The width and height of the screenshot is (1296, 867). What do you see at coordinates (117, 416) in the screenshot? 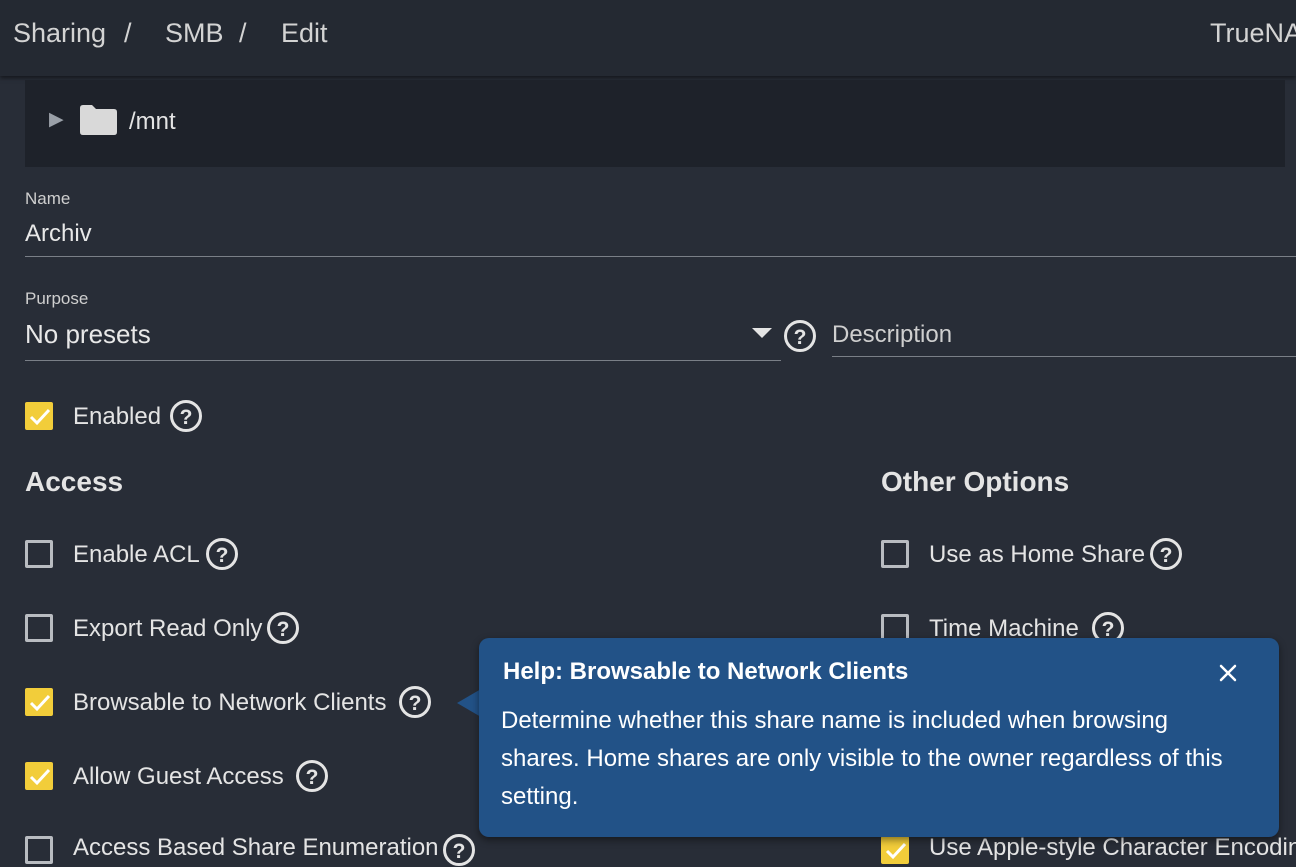
I see `enabled-label: Enabled` at bounding box center [117, 416].